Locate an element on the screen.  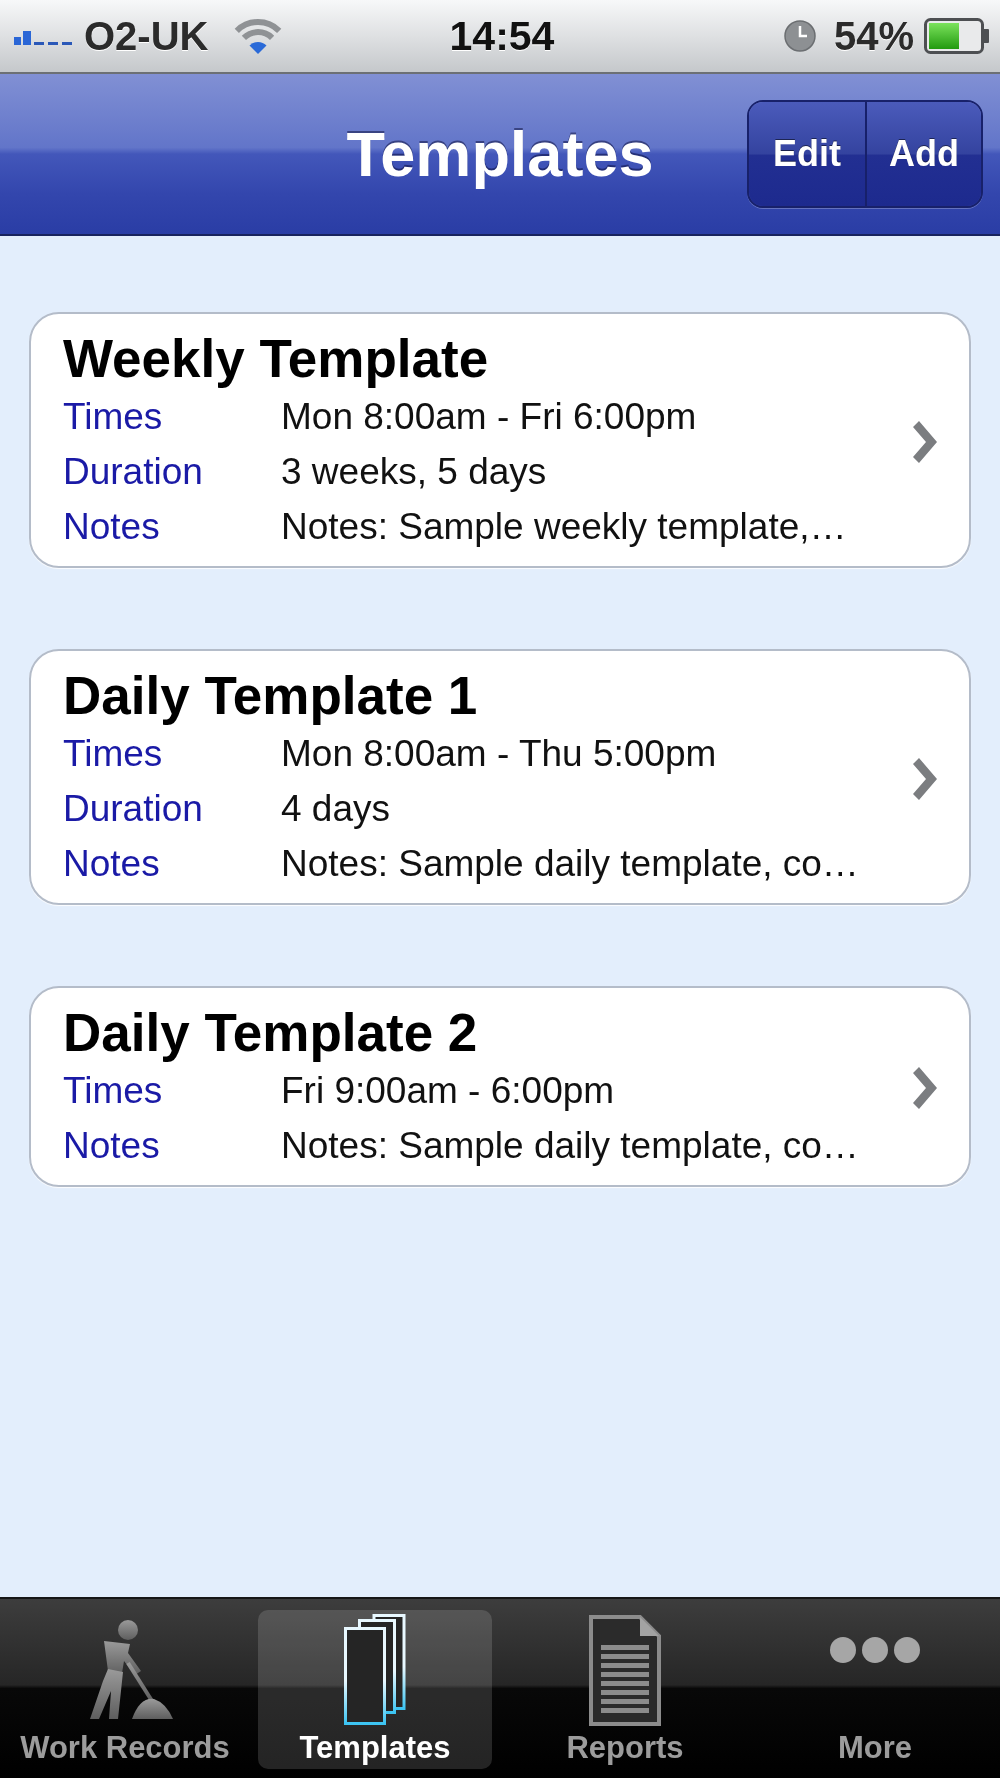
stacked-pages-icon is located at coordinates (375, 1670).